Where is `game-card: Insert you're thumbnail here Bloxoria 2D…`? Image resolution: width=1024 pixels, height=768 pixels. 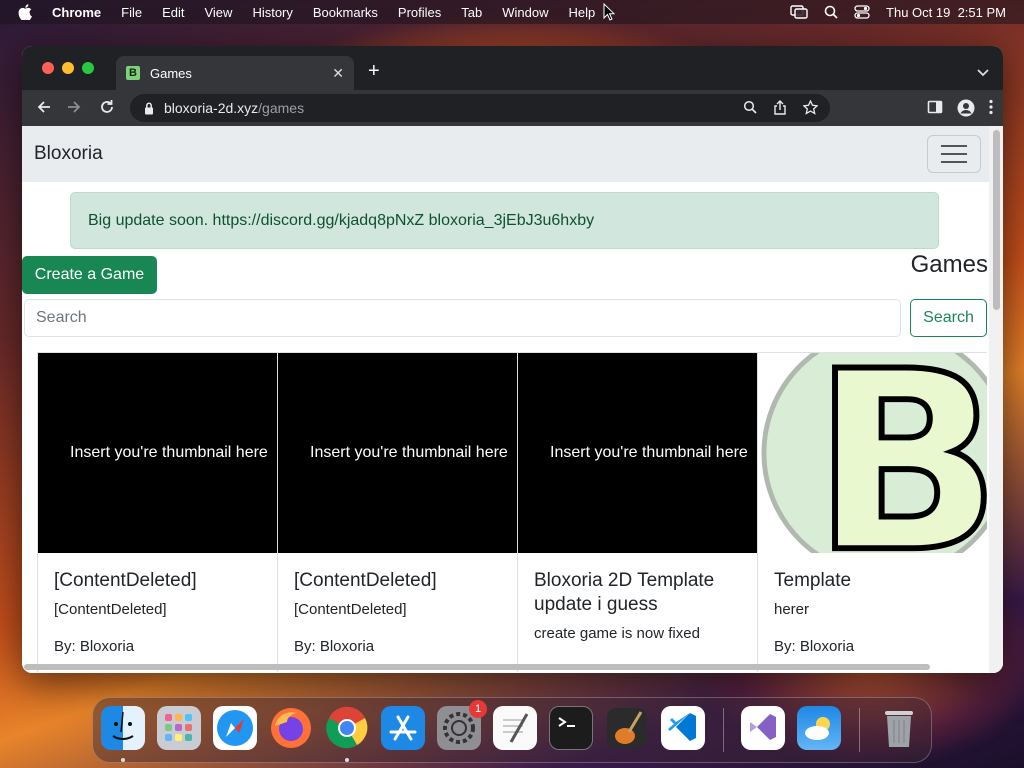
game-card: Insert you're thumbnail here Bloxoria 2D… is located at coordinates (637, 512).